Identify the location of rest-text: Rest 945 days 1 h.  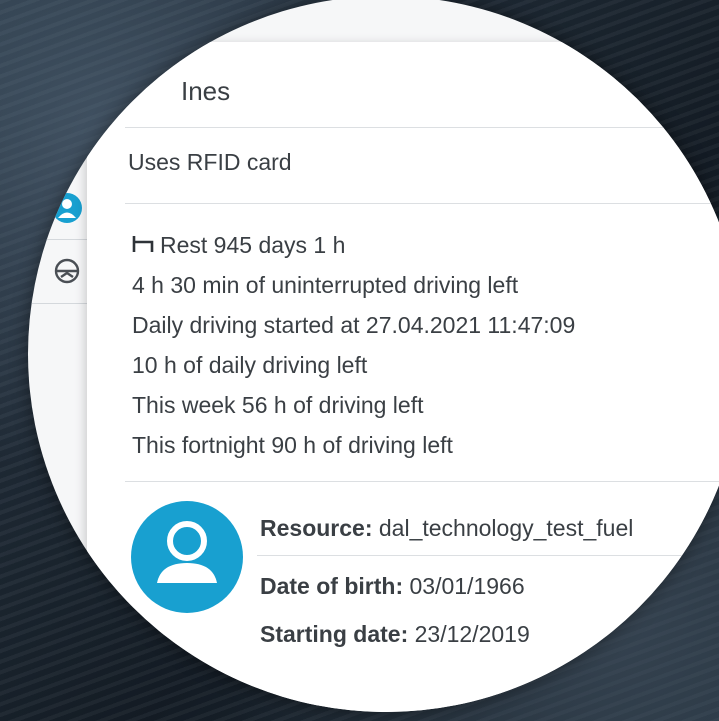
(253, 245).